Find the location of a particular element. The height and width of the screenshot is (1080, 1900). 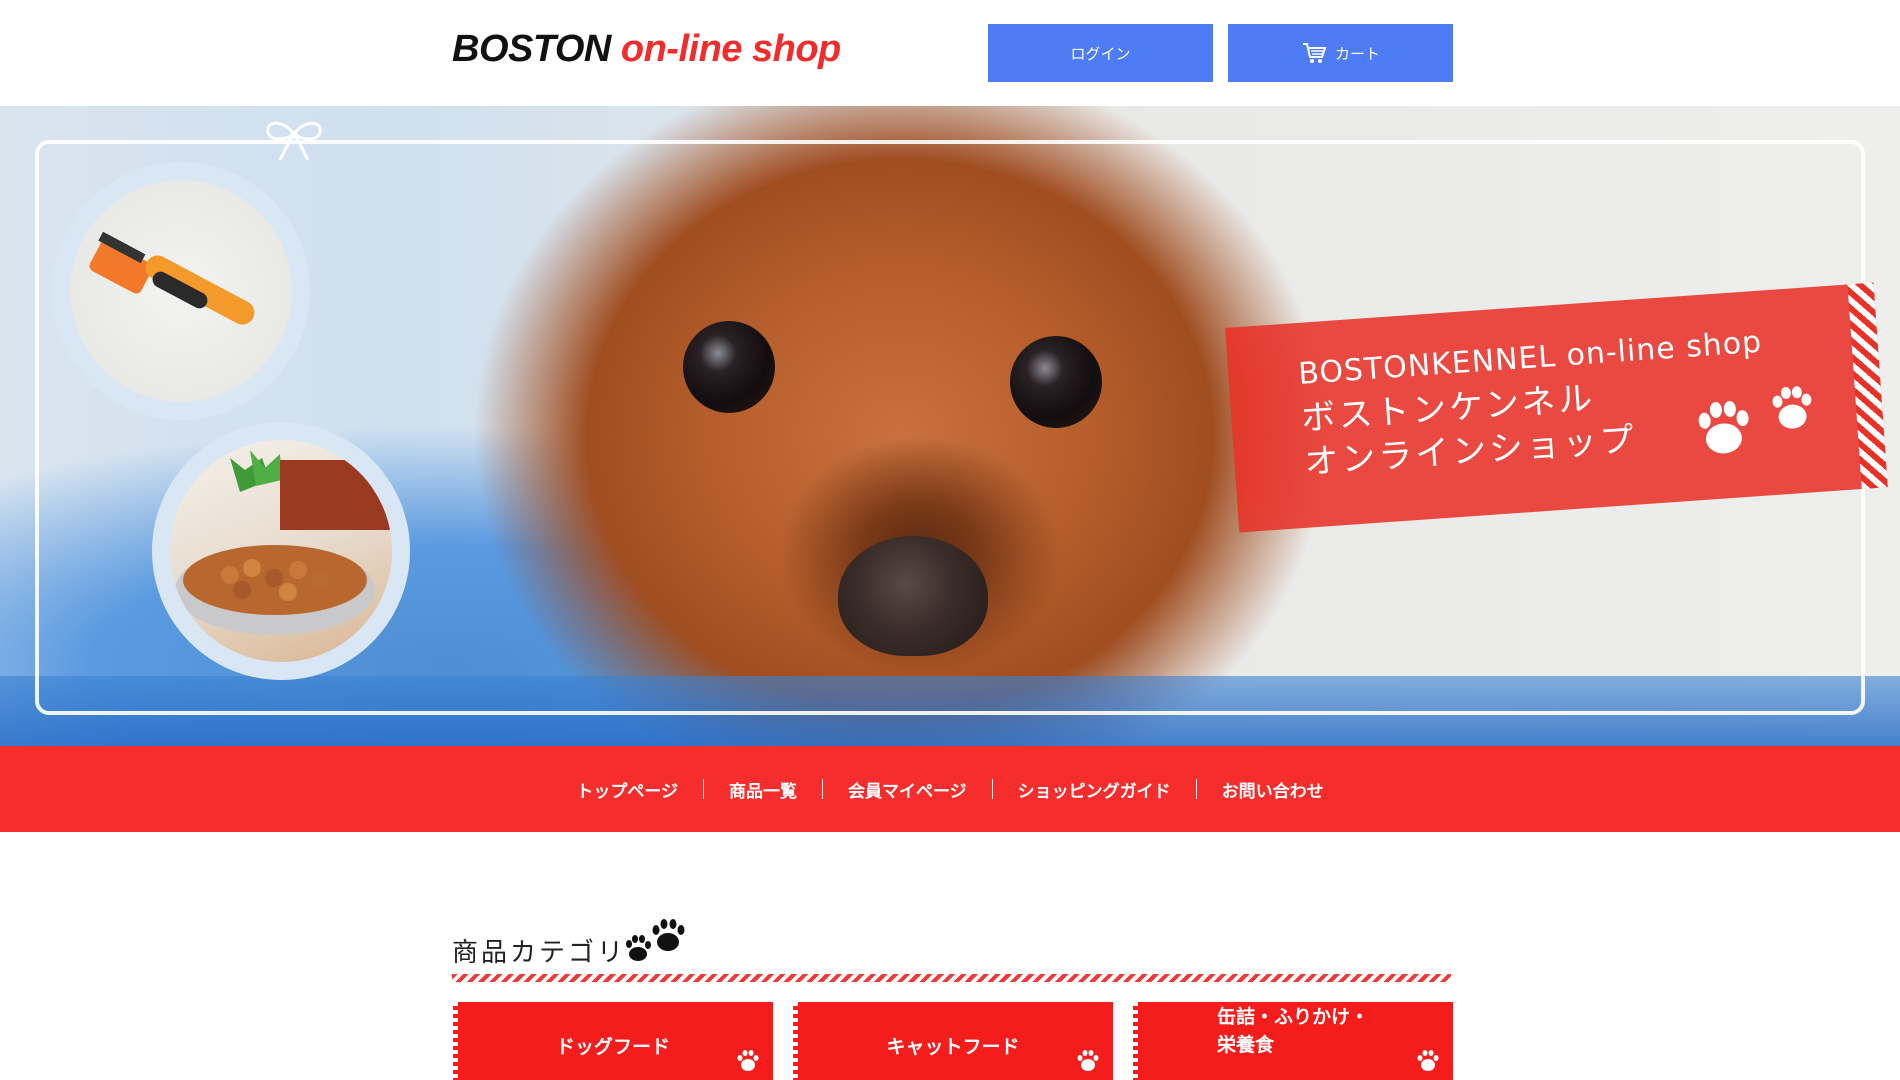

cart-button: カート is located at coordinates (1340, 53).